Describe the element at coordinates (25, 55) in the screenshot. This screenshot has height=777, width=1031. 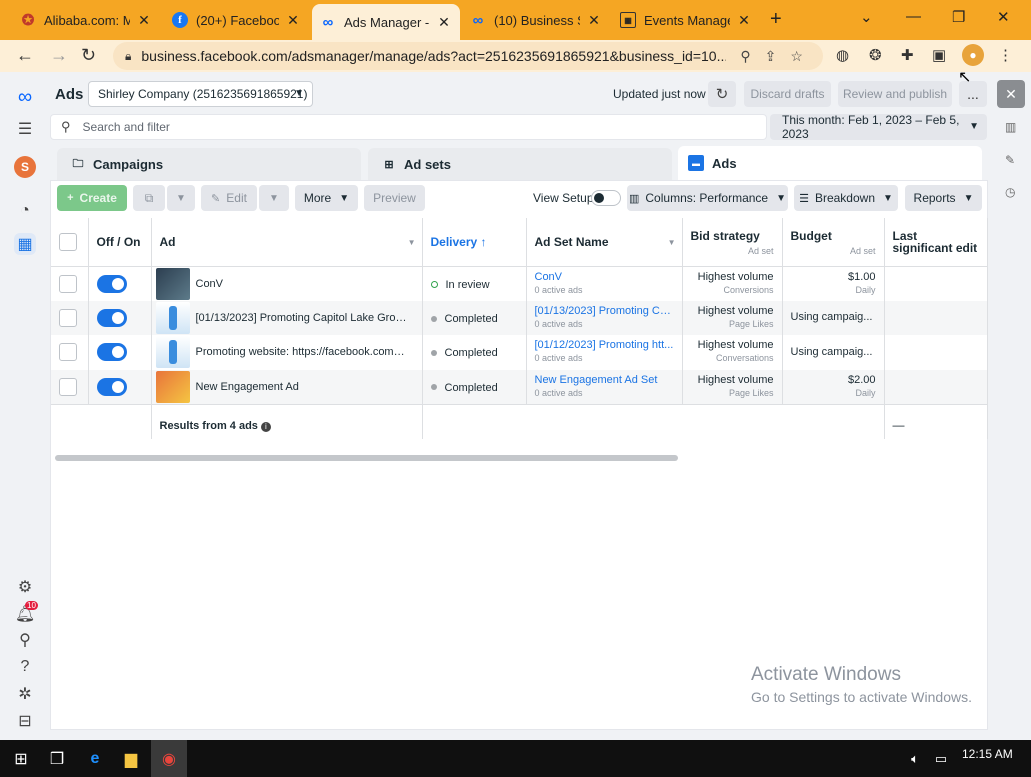
I see `back-icon: ←` at that location.